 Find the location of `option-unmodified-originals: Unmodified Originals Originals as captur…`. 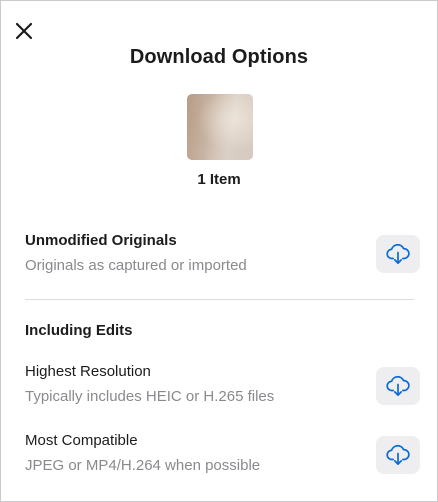

option-unmodified-originals: Unmodified Originals Originals as captur… is located at coordinates (221, 253).